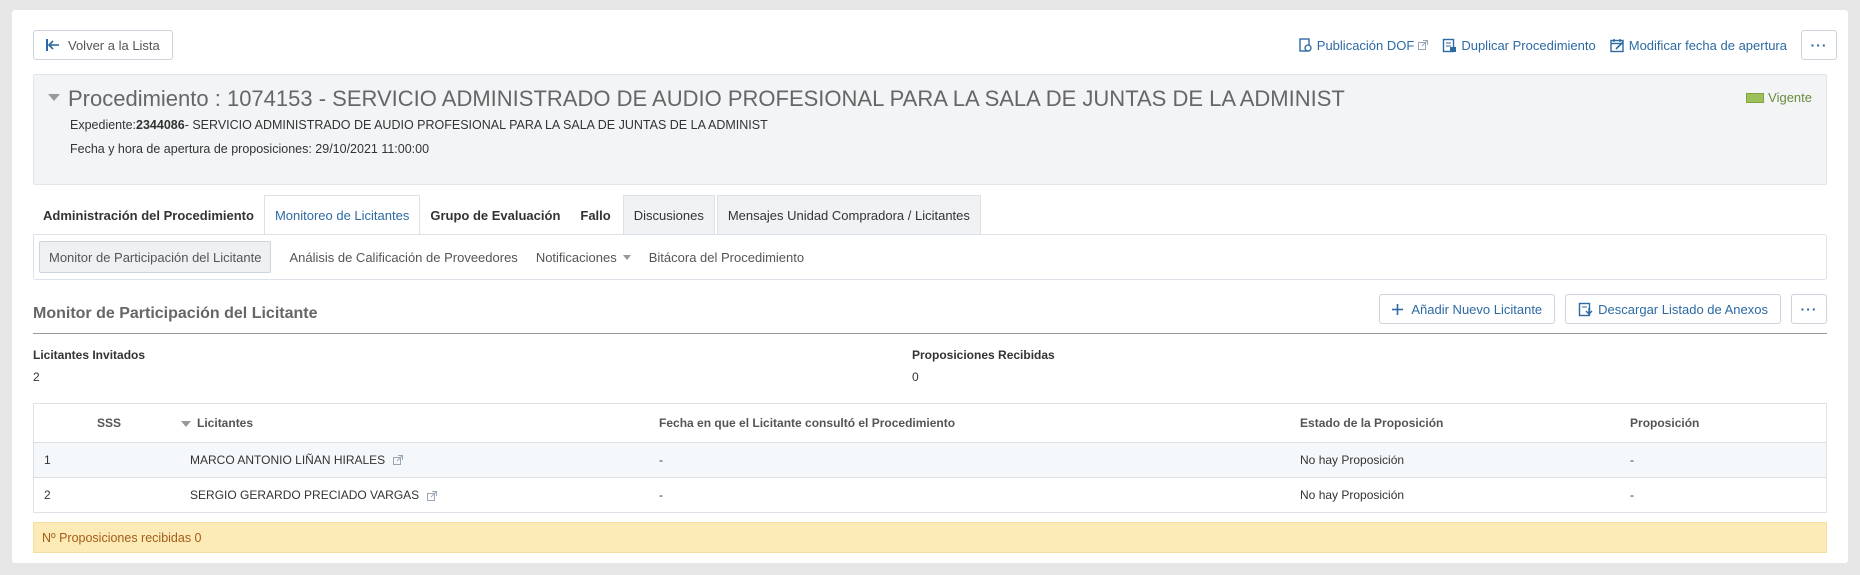 This screenshot has width=1860, height=575. I want to click on calendar-edit-icon, so click(1617, 45).